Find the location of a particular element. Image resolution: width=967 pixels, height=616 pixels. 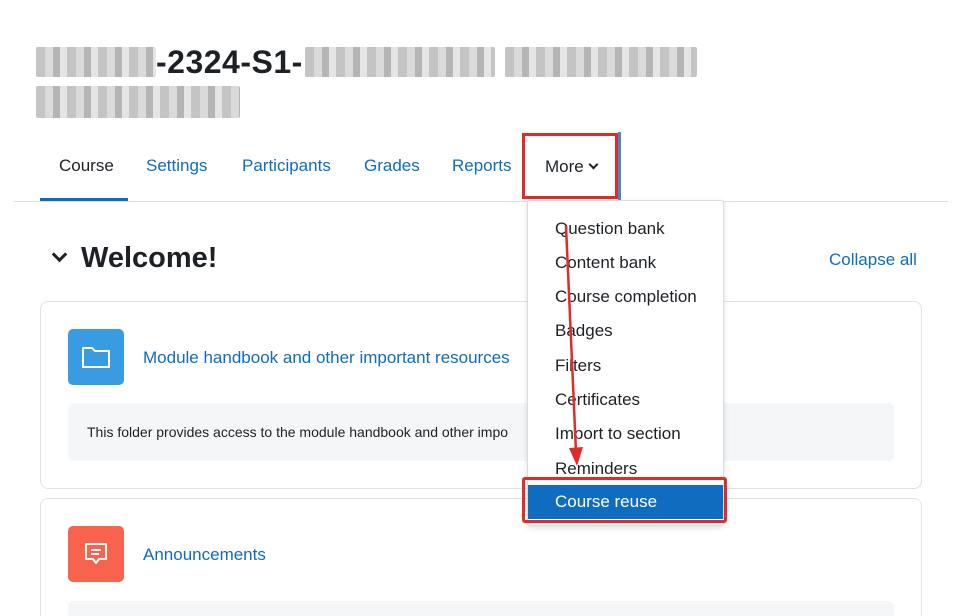

folder-icon is located at coordinates (96, 357).